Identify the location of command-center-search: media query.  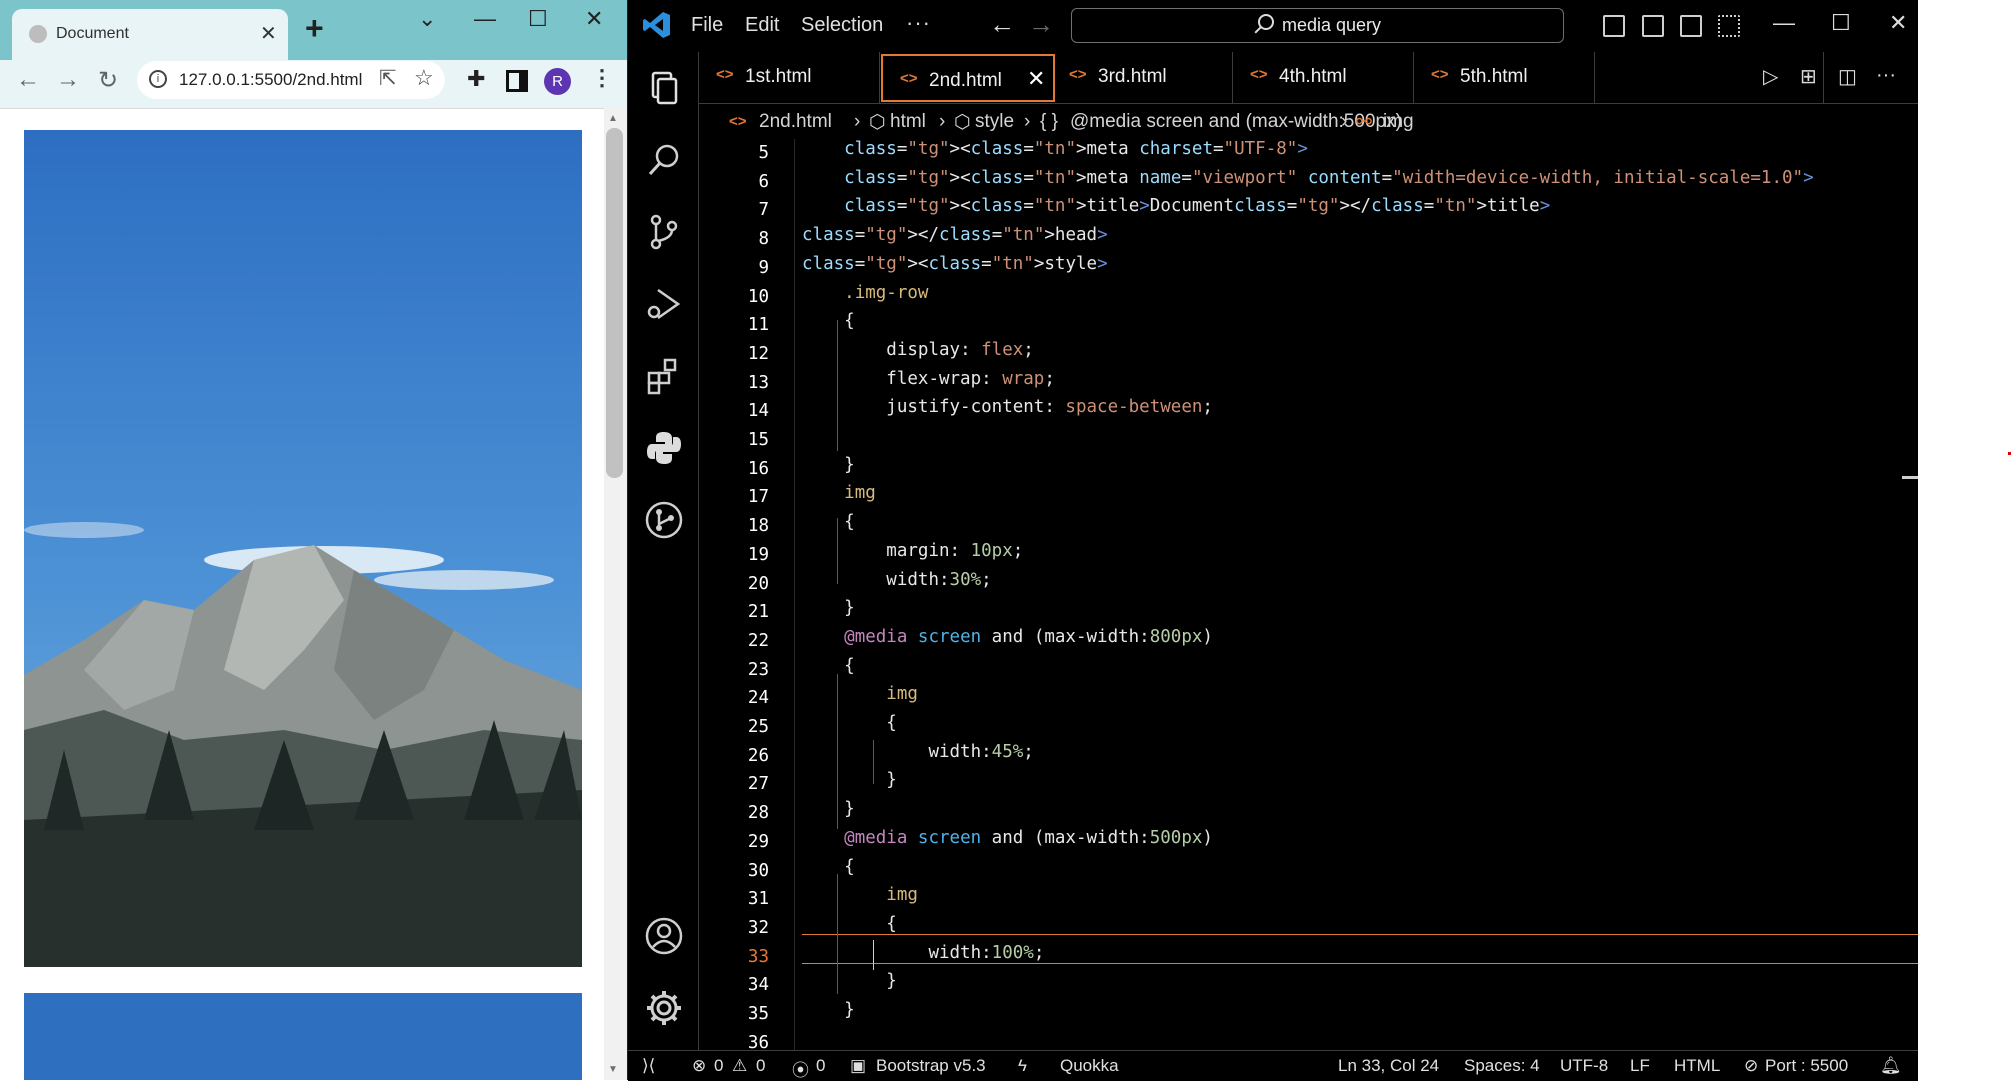
(1317, 25).